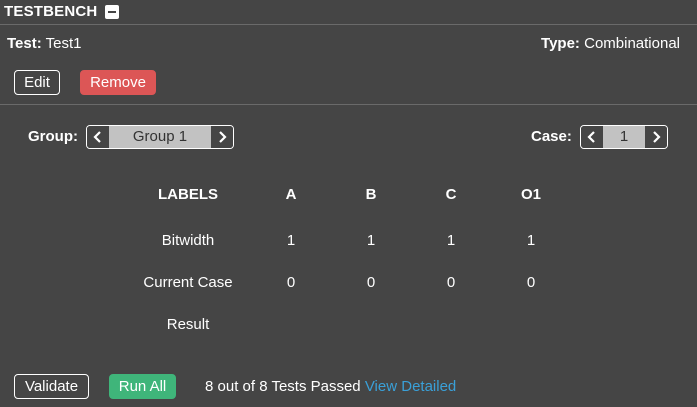  I want to click on test-label: Test:, so click(24, 43).